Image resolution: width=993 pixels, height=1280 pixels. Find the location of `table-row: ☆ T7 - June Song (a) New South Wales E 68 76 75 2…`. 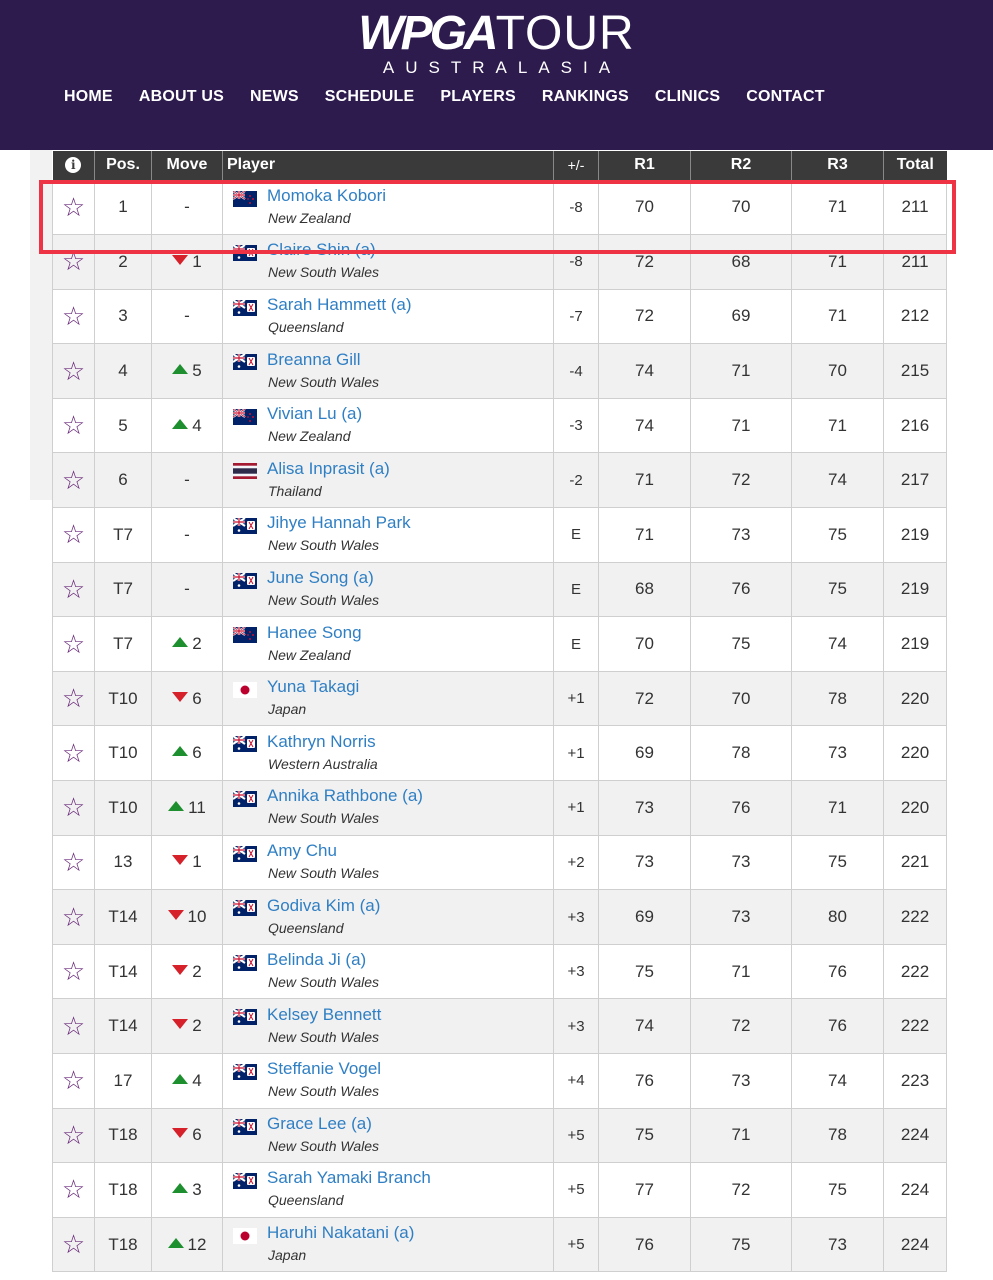

table-row: ☆ T7 - June Song (a) New South Wales E 68 76 75 2… is located at coordinates (499, 589).